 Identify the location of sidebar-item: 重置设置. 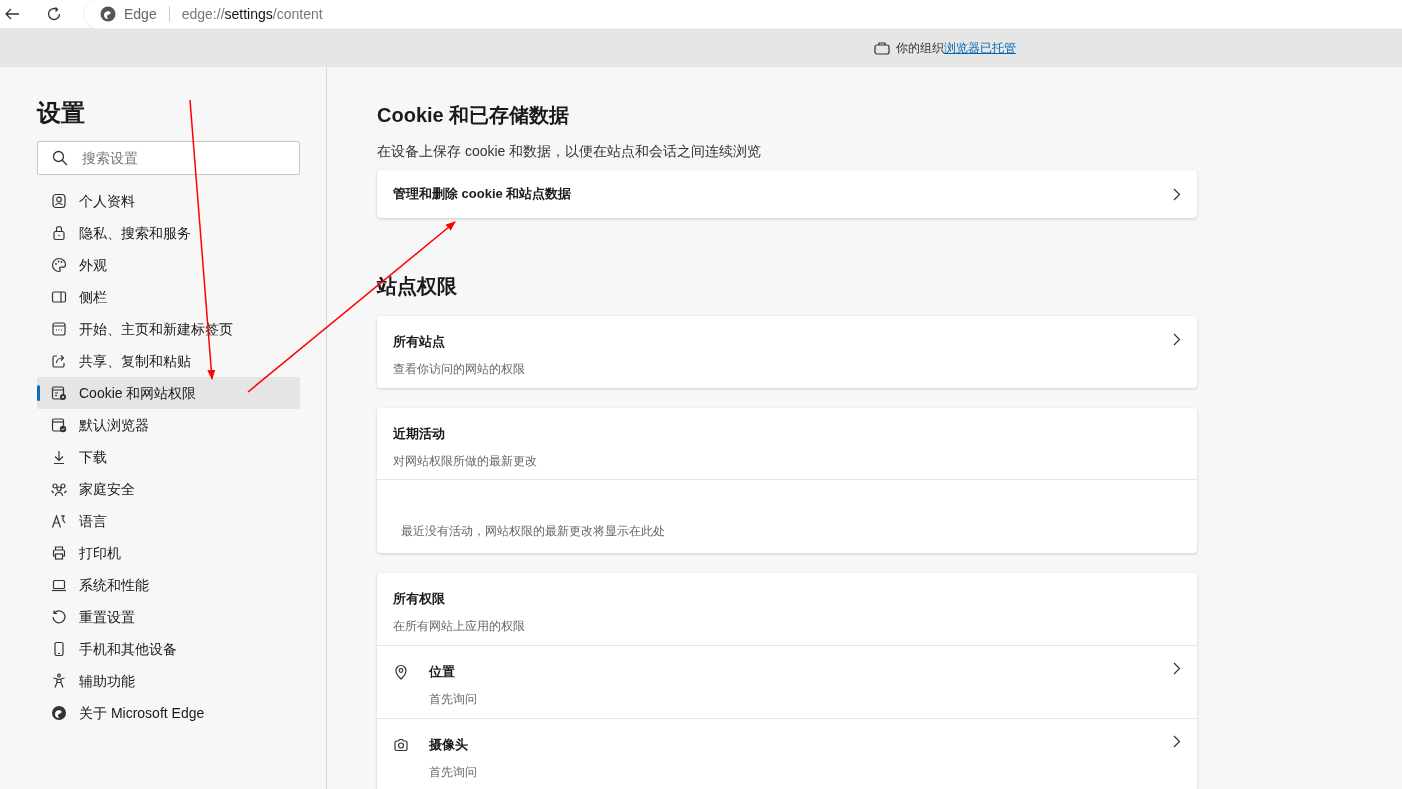
(168, 617).